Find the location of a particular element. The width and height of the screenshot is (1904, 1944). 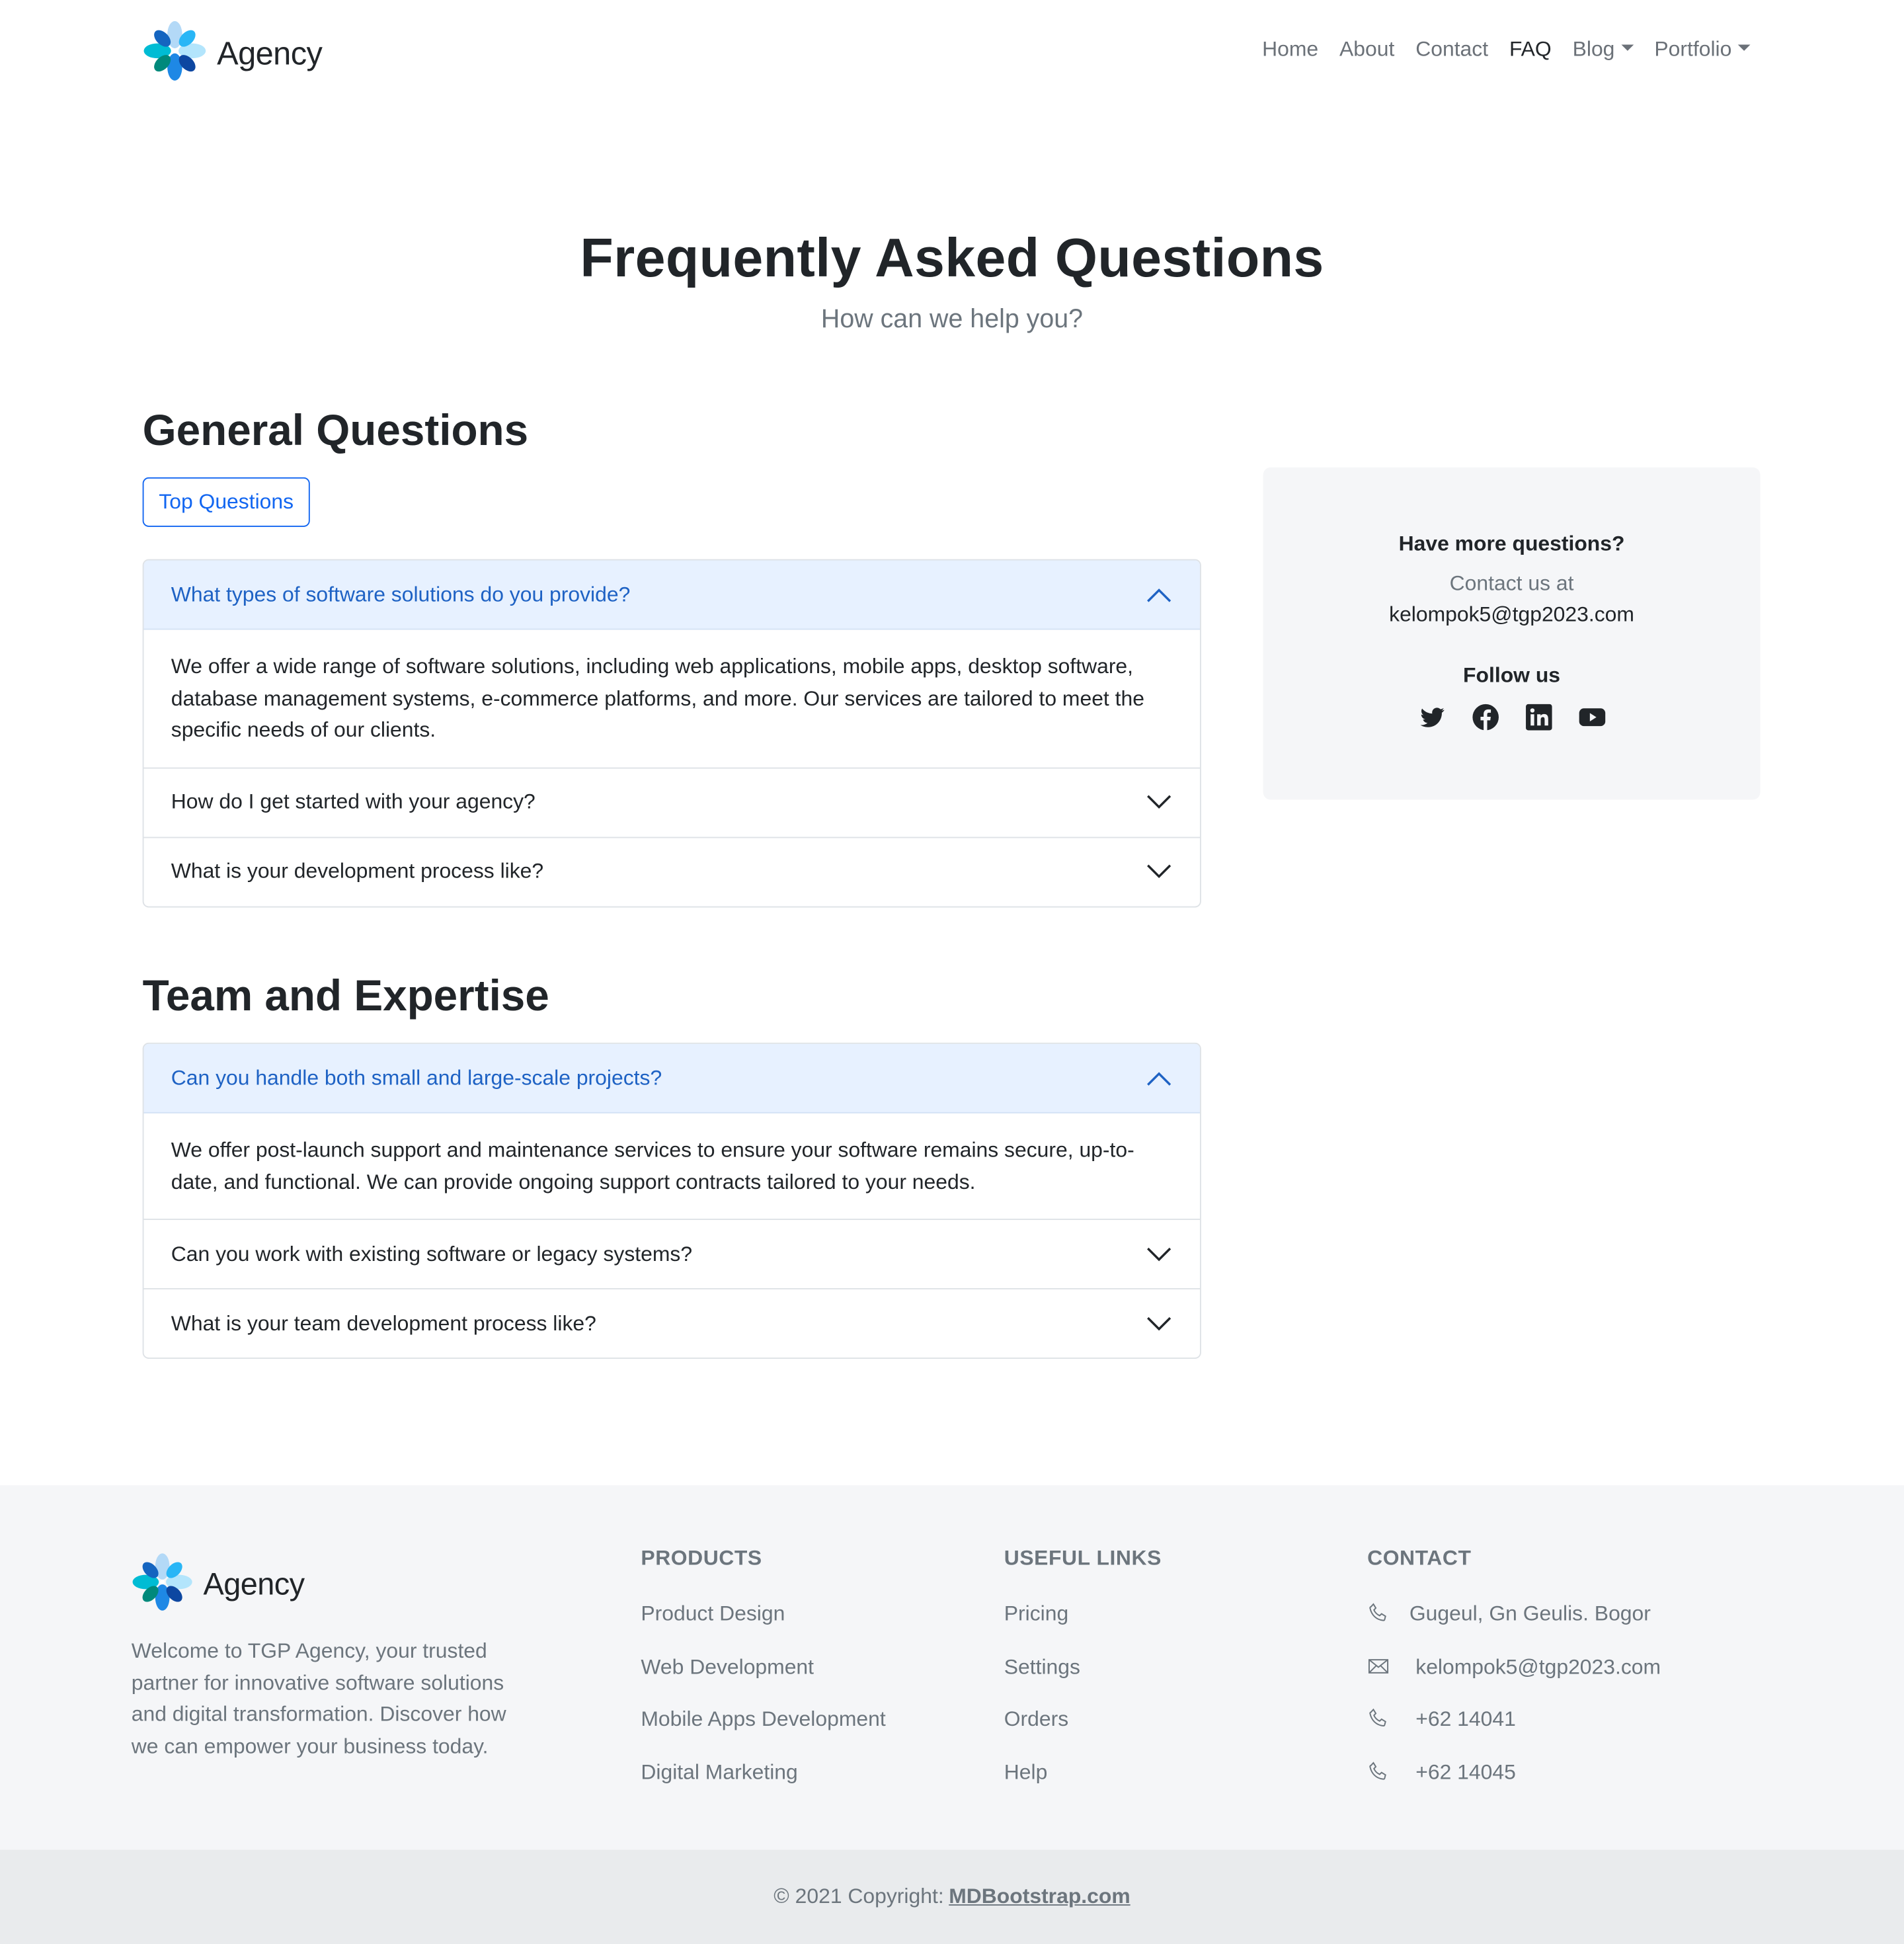

footer-contact-text: Gugeul, Gn Geulis. Bogor is located at coordinates (1530, 1614).